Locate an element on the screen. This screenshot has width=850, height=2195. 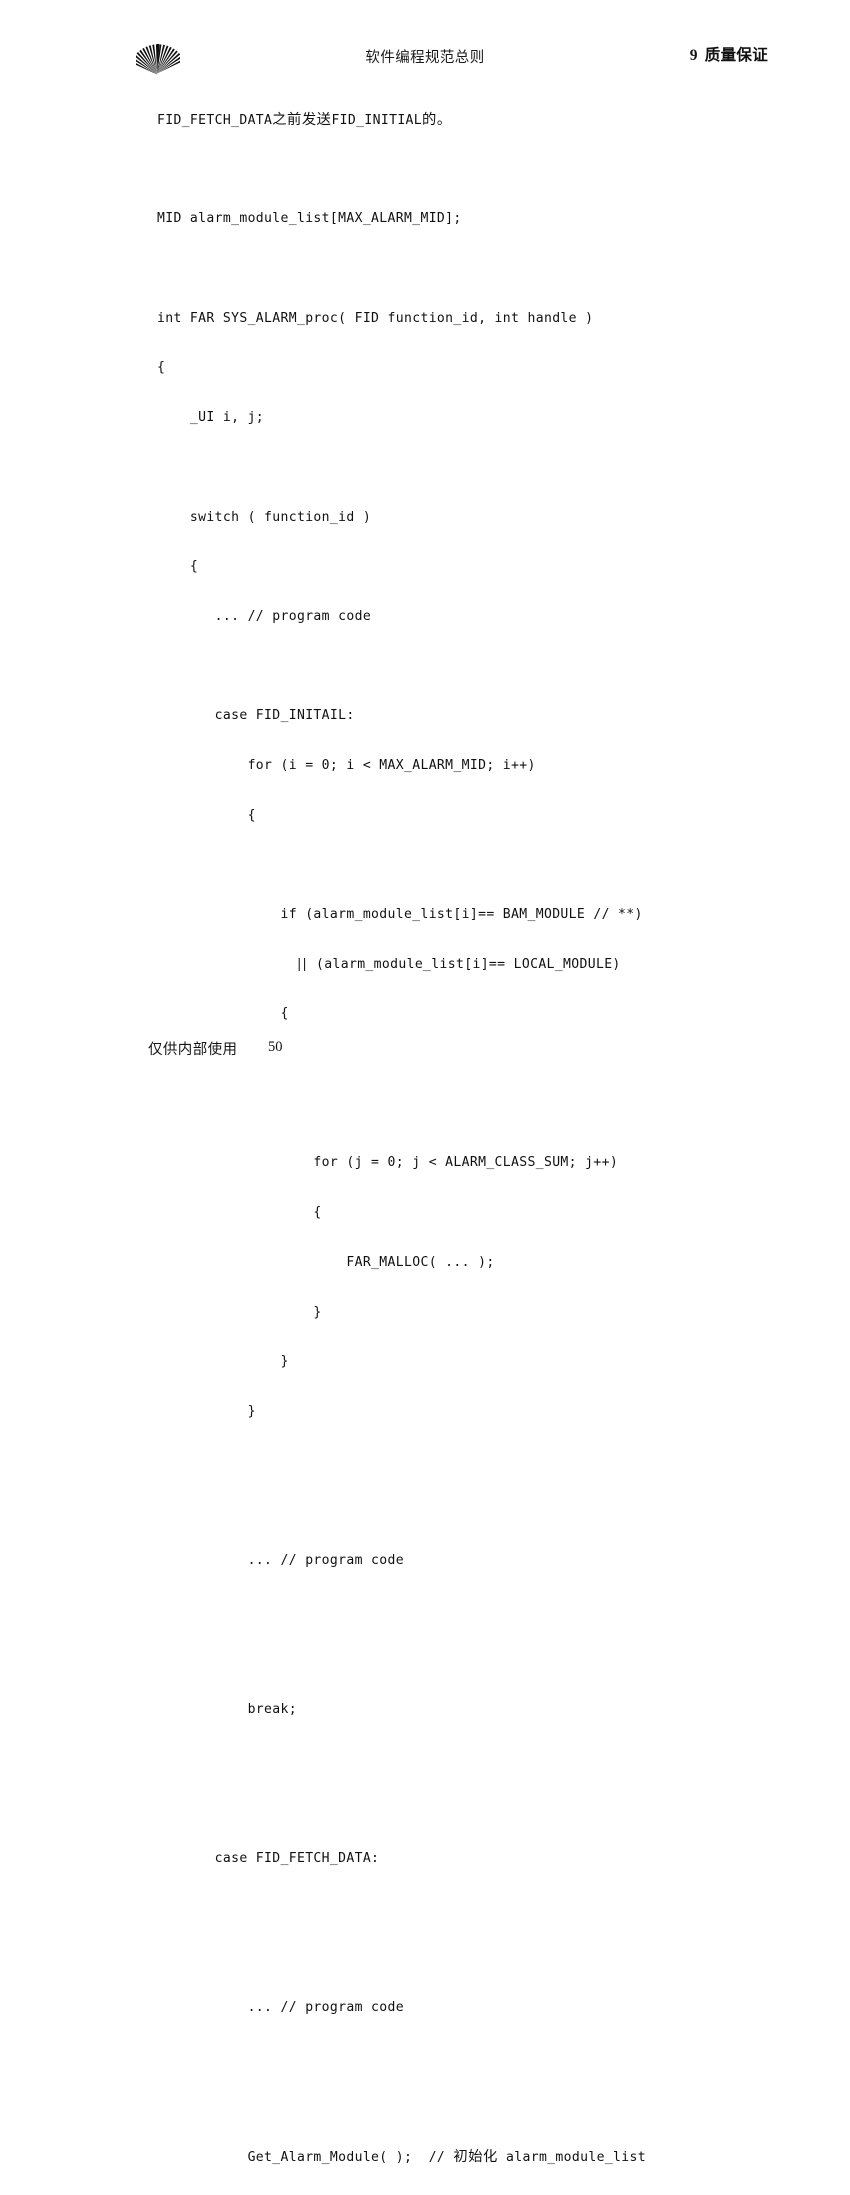
header-chapter-number: 9 is located at coordinates (693, 55).